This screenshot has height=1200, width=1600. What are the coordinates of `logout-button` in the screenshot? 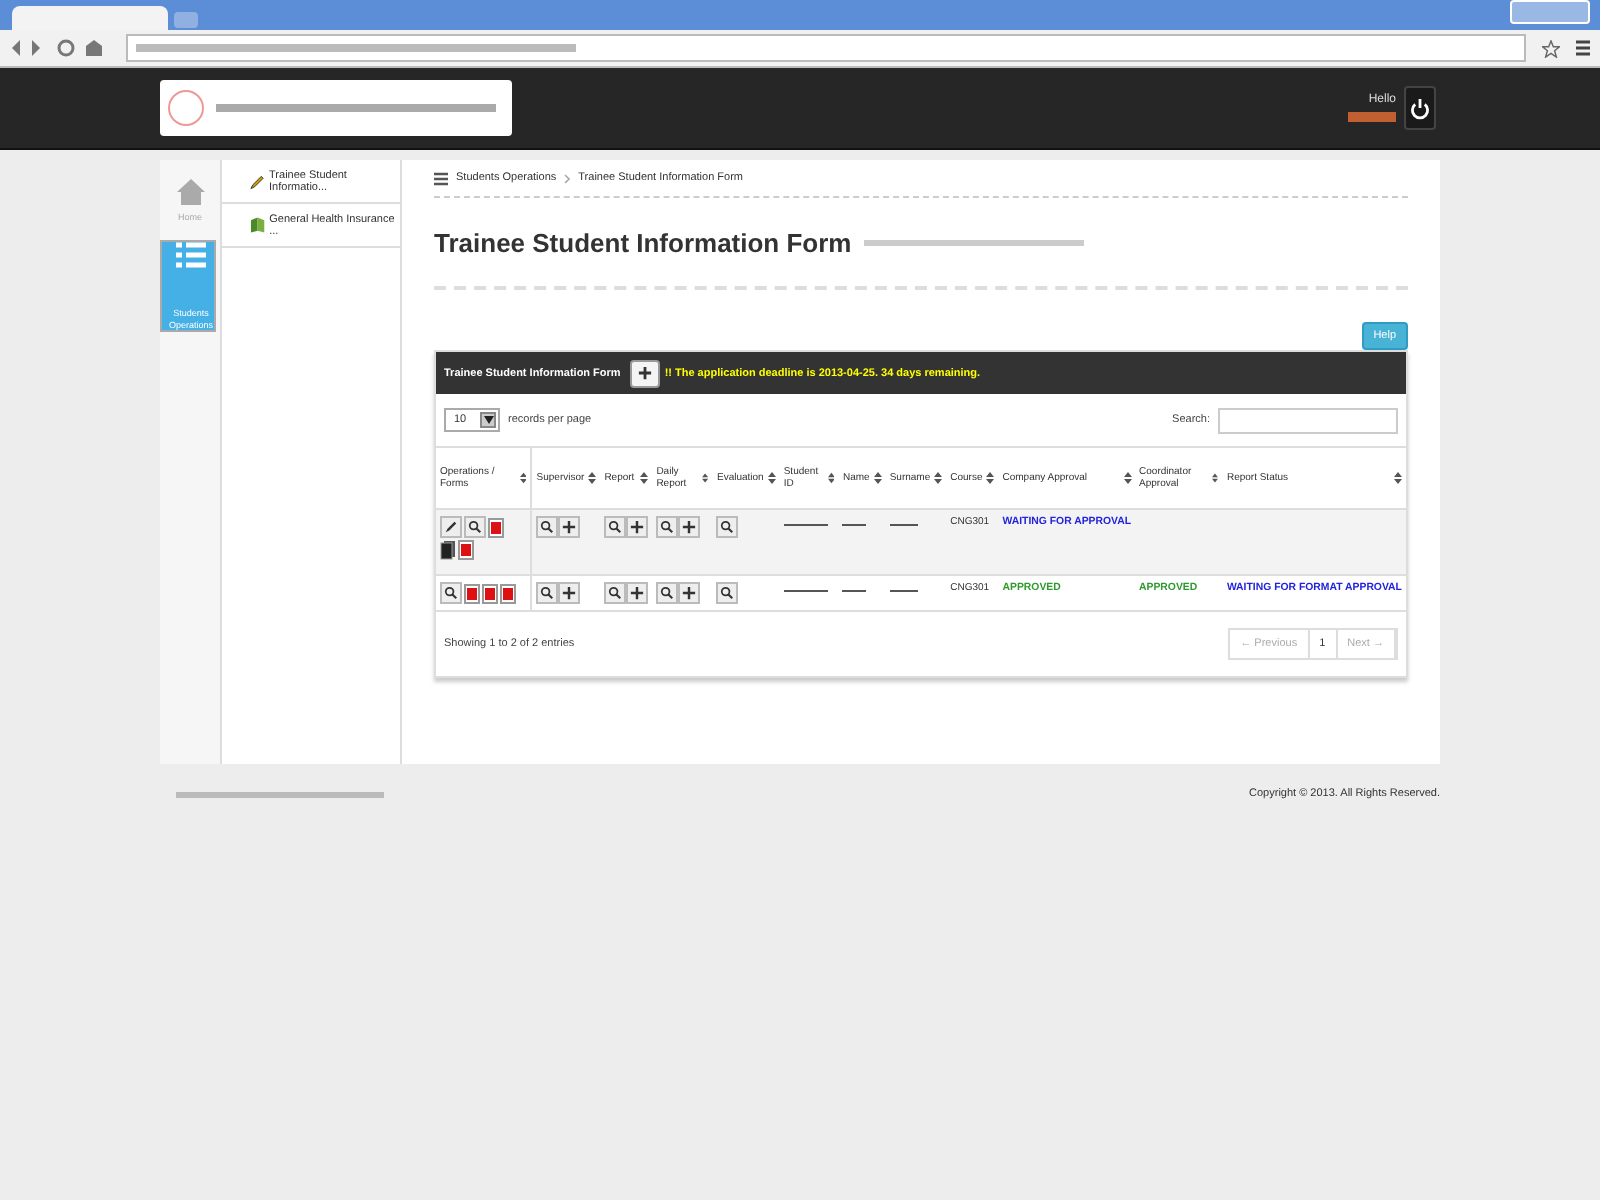 It's located at (1420, 108).